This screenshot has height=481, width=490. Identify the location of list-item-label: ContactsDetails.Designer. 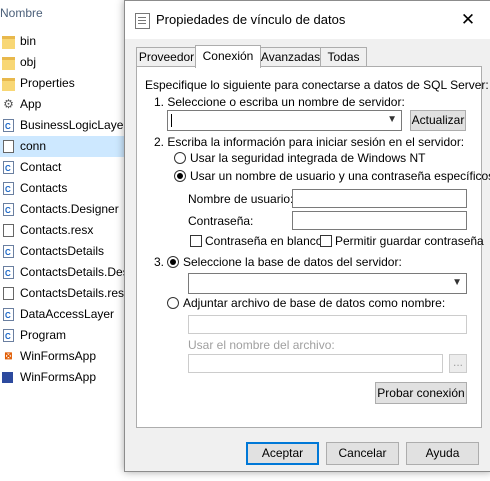
(75, 272).